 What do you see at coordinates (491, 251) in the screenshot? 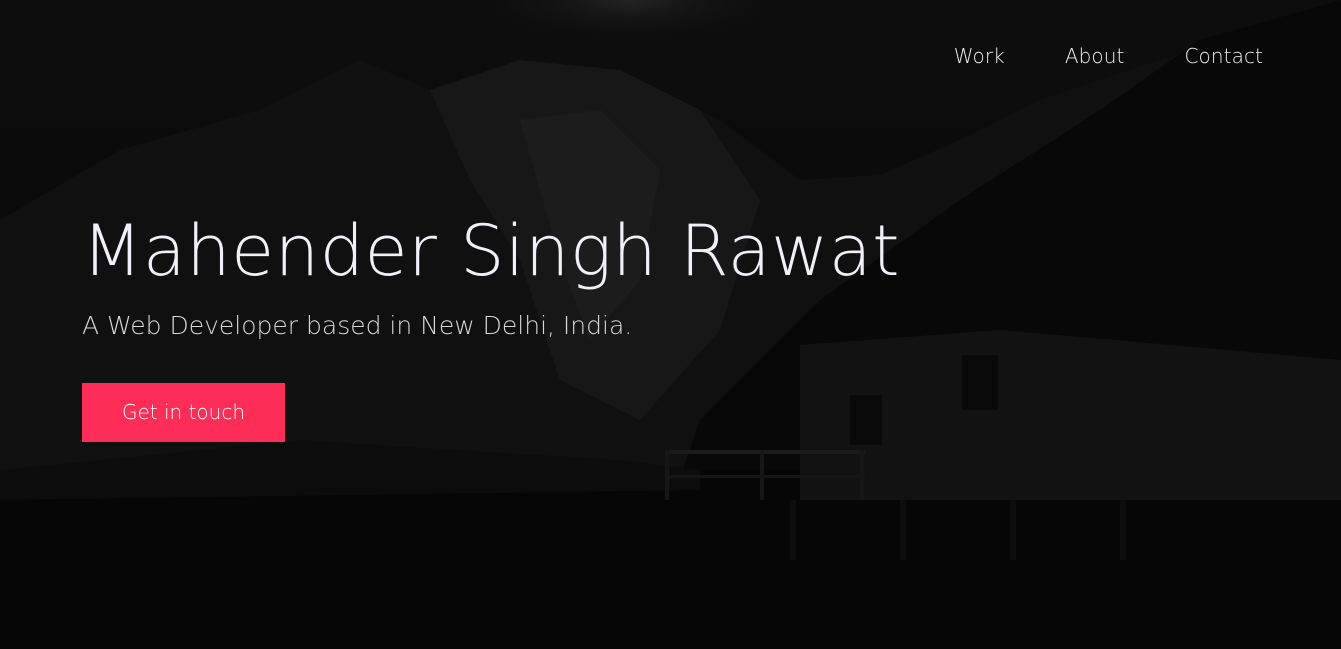
I see `hero-title: Mahender Singh Rawat` at bounding box center [491, 251].